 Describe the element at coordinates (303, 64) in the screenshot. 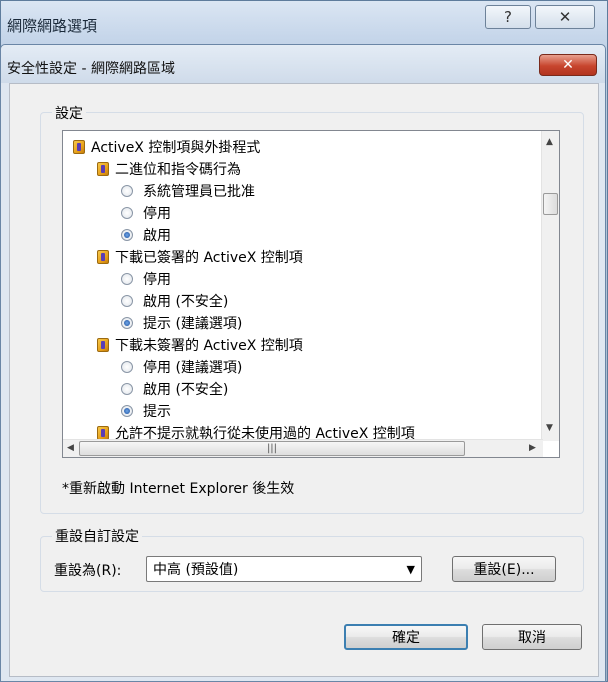

I see `dialog-titlebar: 安全性設定 - 網際網路區域 ✕` at that location.